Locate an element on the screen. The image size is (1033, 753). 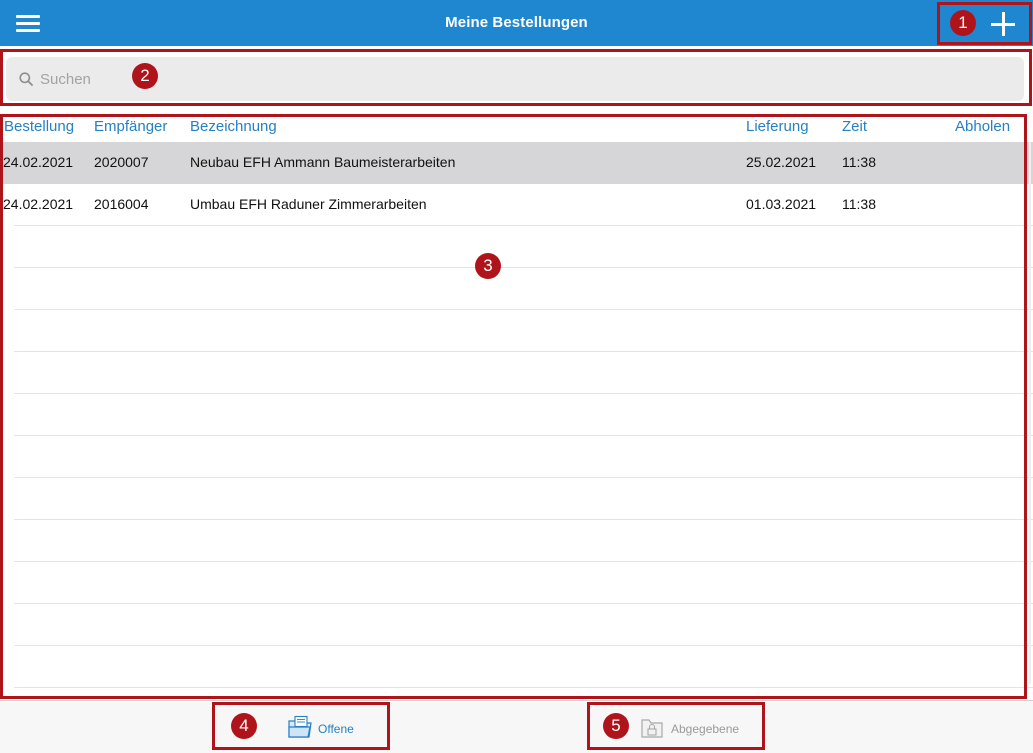
scrollbar is located at coordinates (1030, 413).